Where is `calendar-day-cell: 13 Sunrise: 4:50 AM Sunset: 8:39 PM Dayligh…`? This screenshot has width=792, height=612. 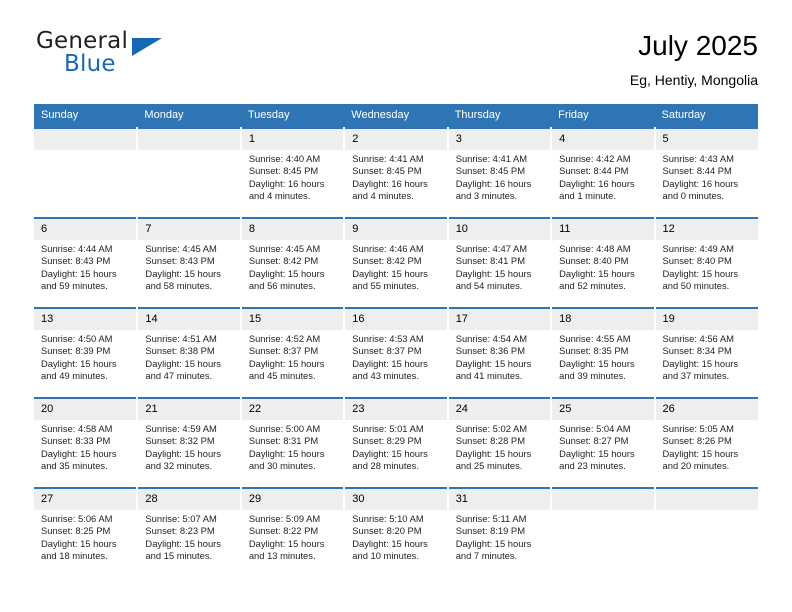 calendar-day-cell: 13 Sunrise: 4:50 AM Sunset: 8:39 PM Dayligh… is located at coordinates (86, 352).